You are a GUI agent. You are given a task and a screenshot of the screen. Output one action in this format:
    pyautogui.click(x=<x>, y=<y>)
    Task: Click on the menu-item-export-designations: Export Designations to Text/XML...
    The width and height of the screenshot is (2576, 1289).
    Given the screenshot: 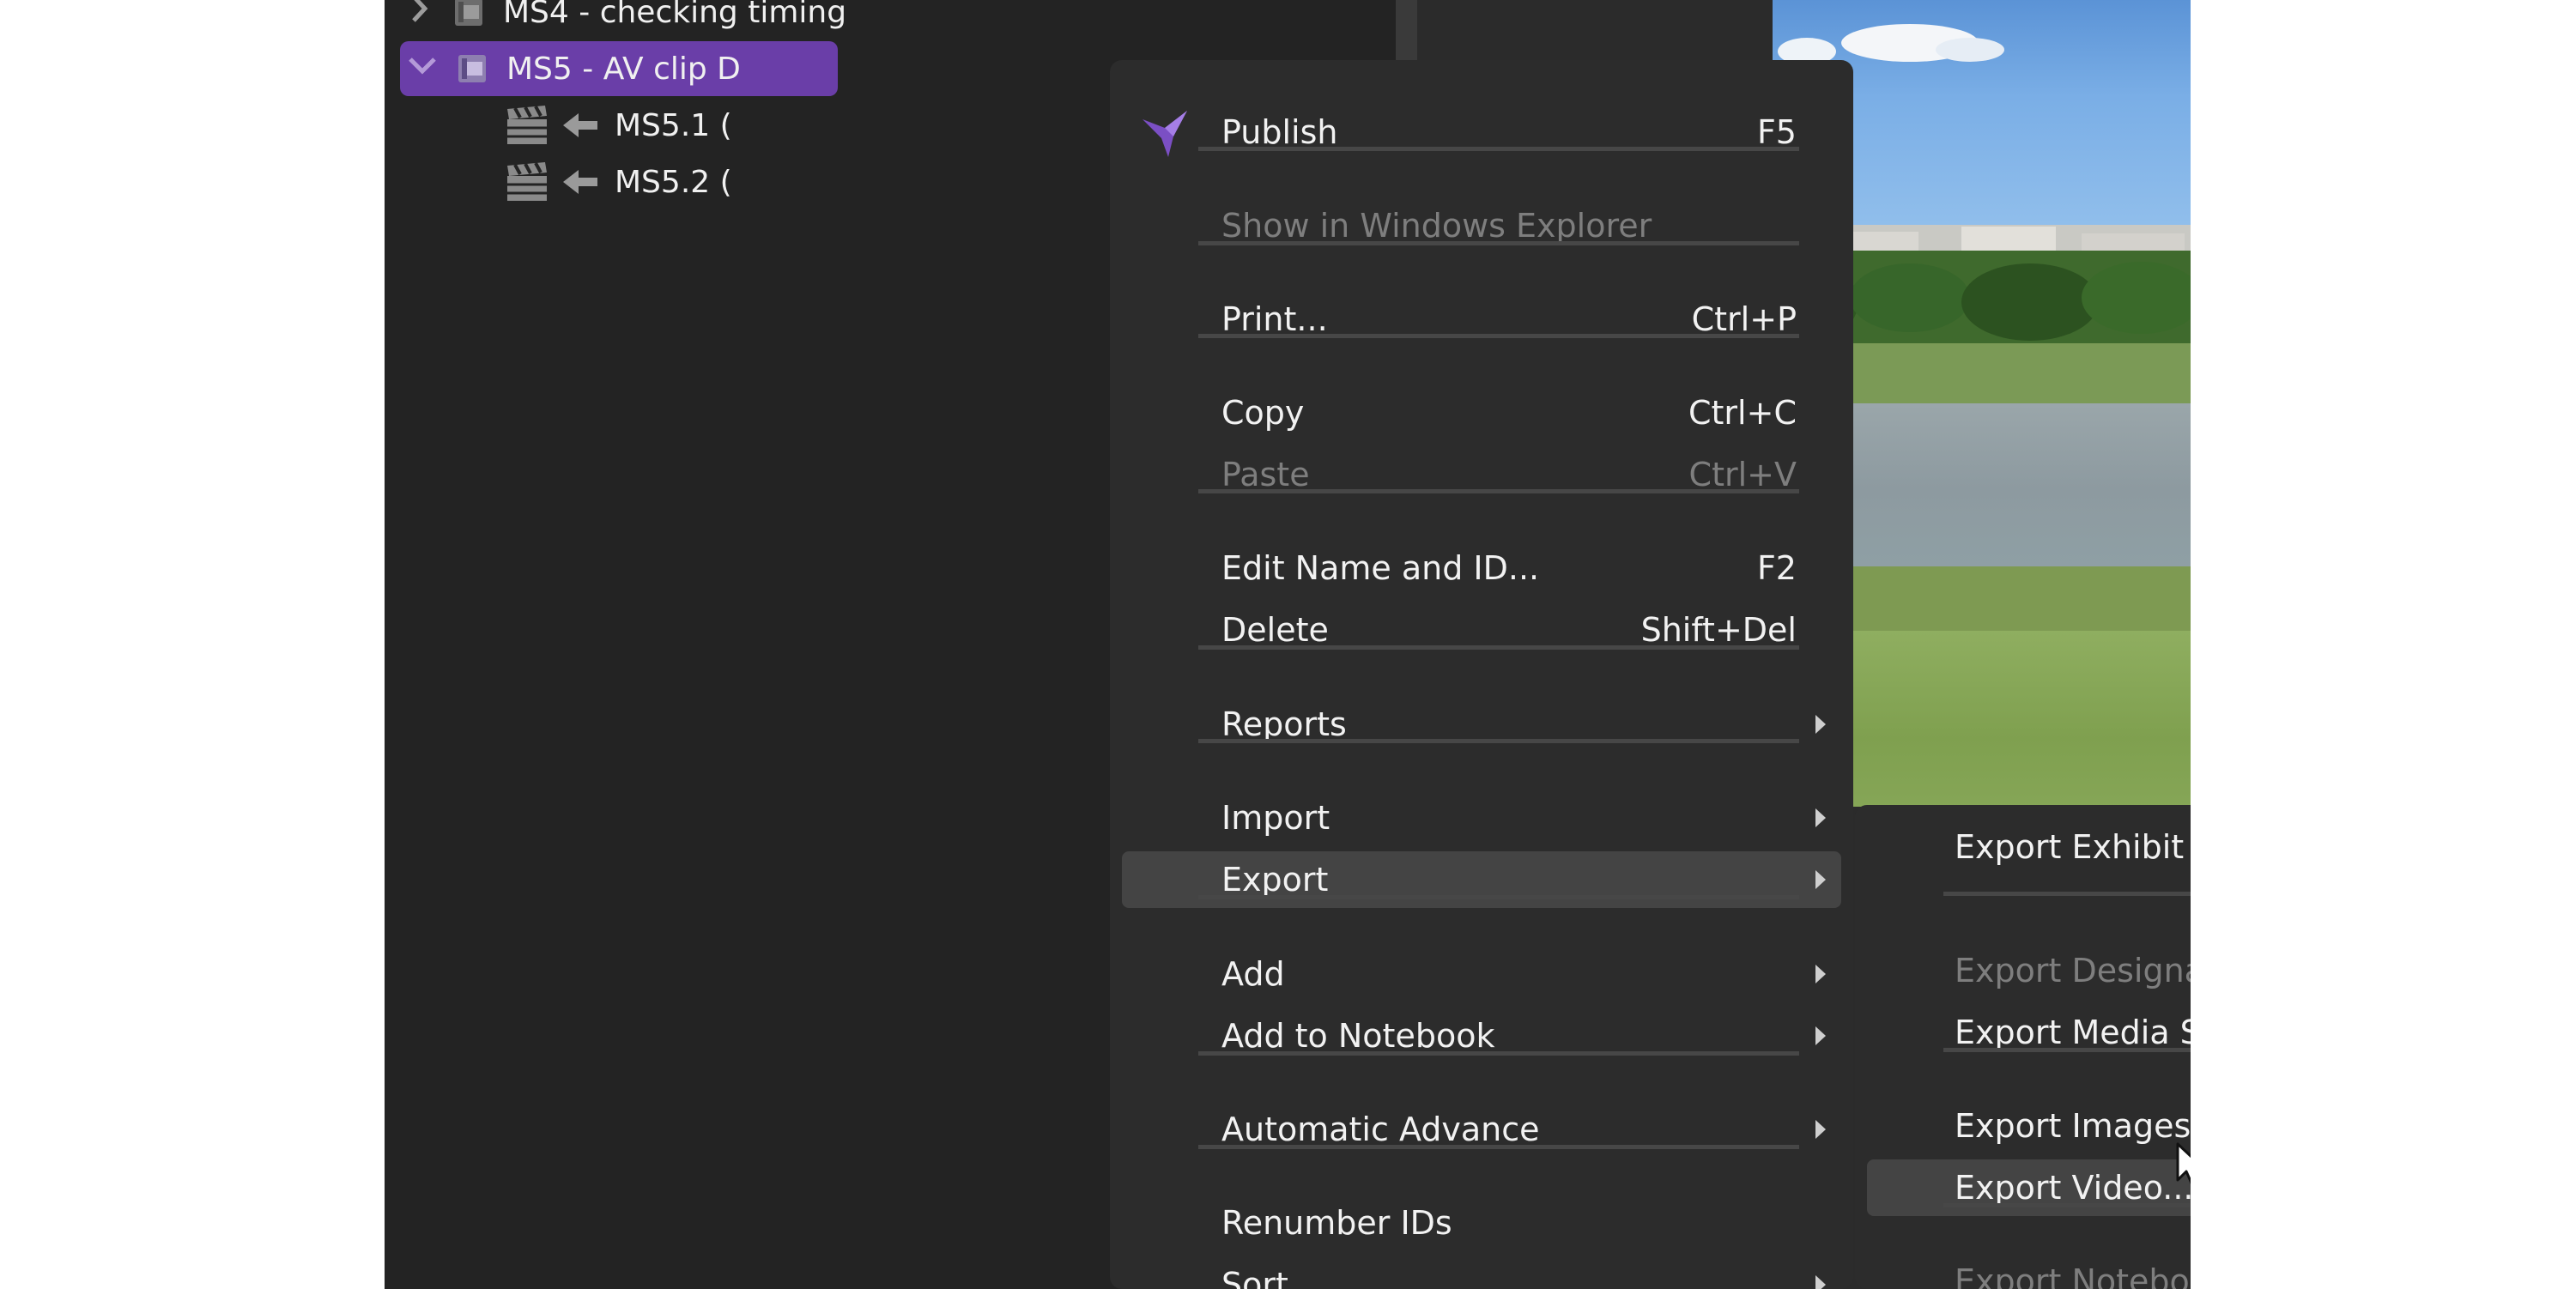 What is the action you would take?
    pyautogui.click(x=2029, y=970)
    